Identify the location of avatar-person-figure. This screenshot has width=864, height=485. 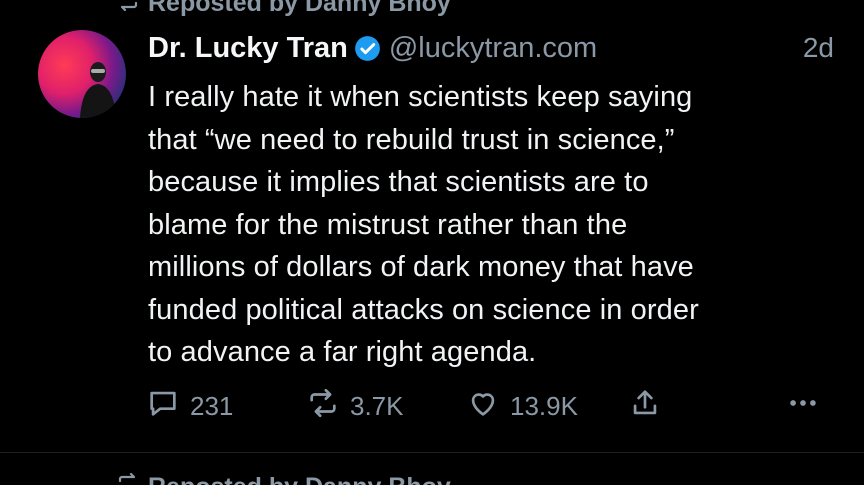
(98, 90).